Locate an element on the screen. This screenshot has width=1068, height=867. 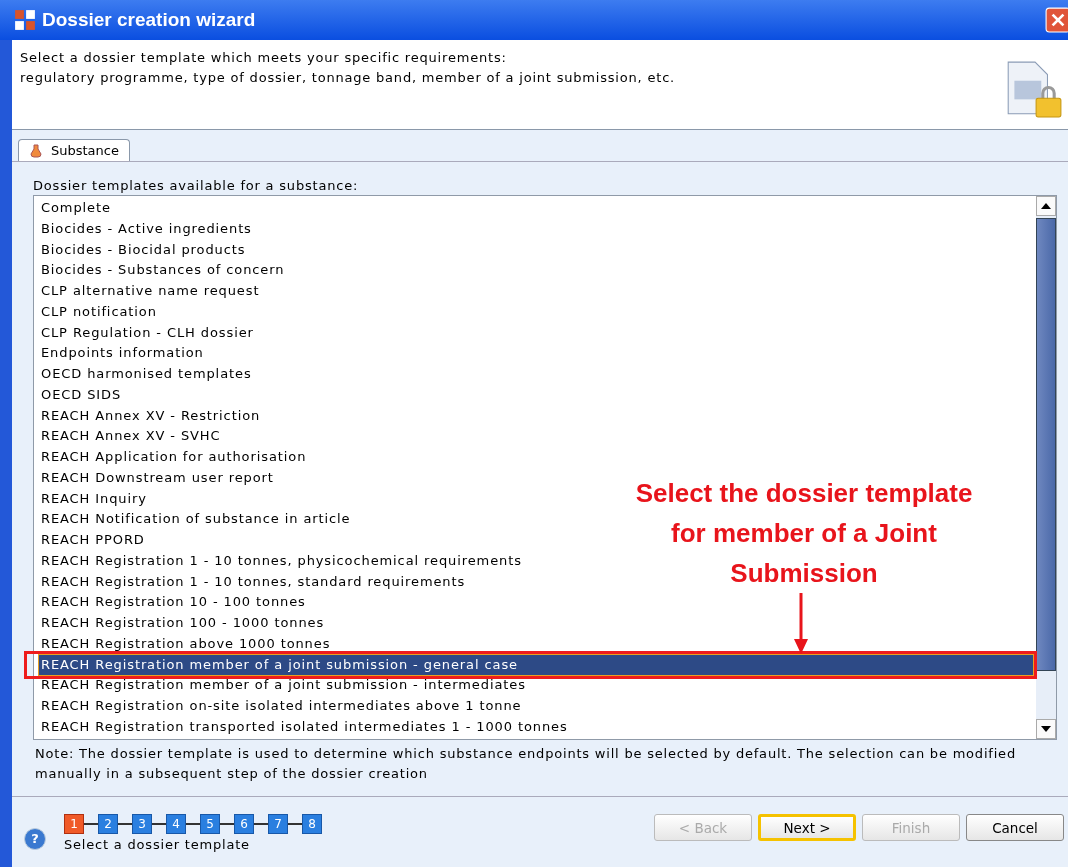
list-item: REACH Annex XV - SVHC is located at coordinates (130, 436).